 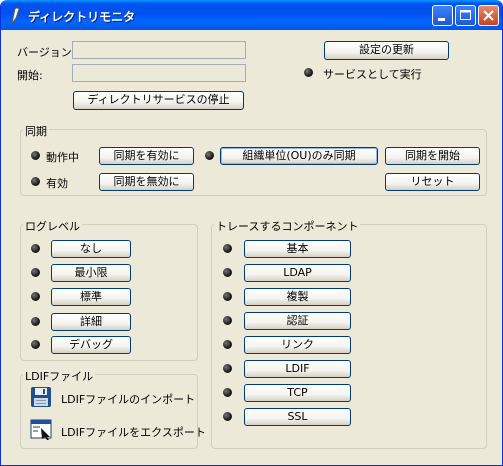 I want to click on maximize-icon, so click(x=465, y=15).